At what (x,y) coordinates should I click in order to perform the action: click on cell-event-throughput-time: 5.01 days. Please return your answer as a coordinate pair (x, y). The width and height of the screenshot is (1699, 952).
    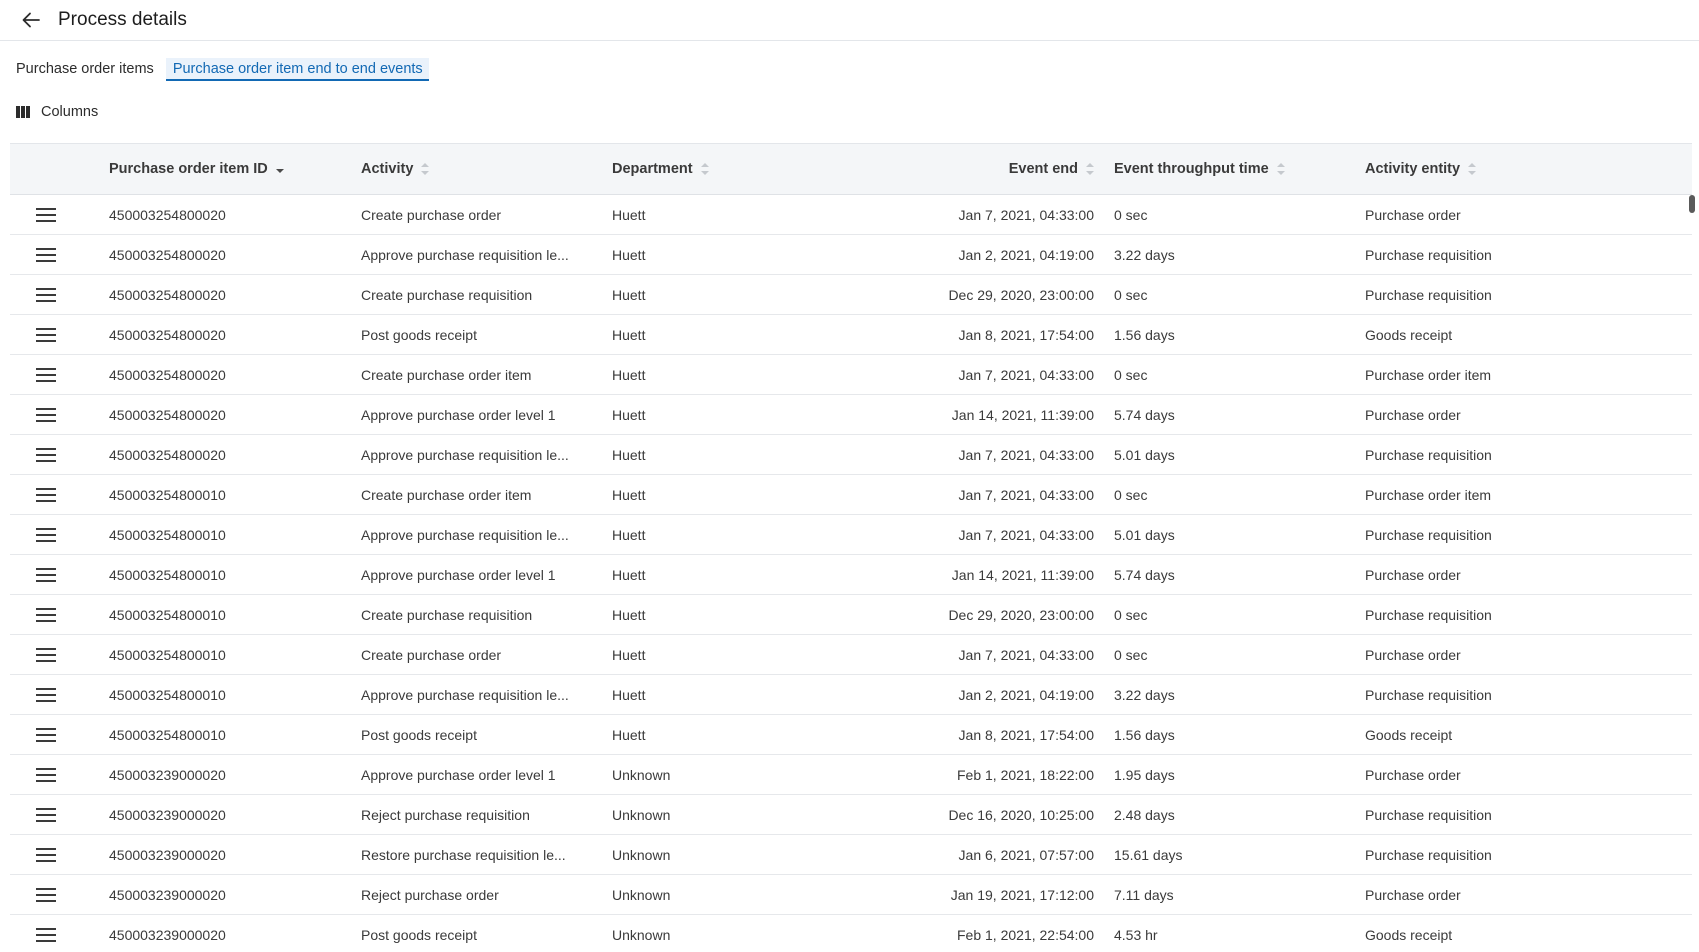
    Looking at the image, I should click on (1144, 454).